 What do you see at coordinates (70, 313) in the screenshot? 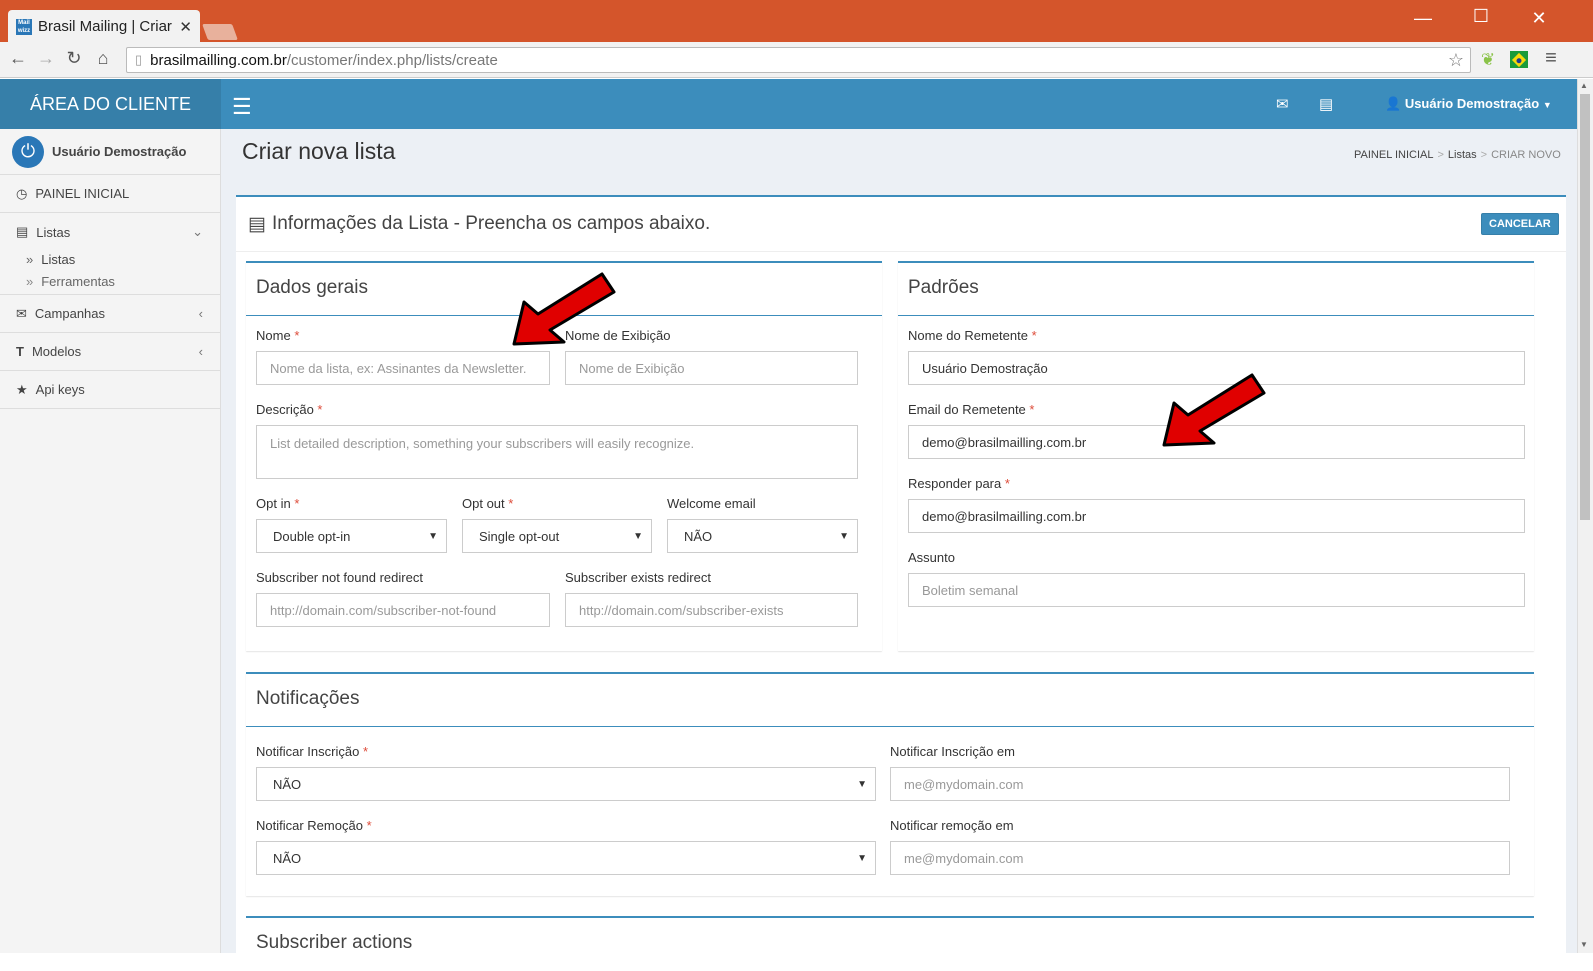
I see `sidebar-item-label: Campanhas` at bounding box center [70, 313].